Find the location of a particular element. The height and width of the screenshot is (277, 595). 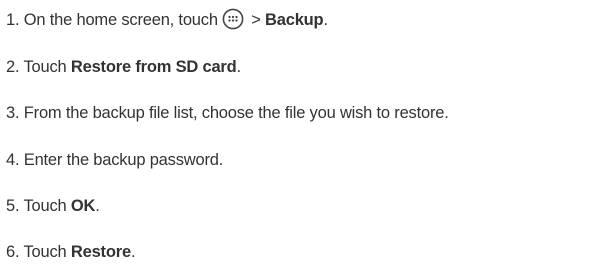

step-6: 6. Touch Restore. is located at coordinates (71, 252).